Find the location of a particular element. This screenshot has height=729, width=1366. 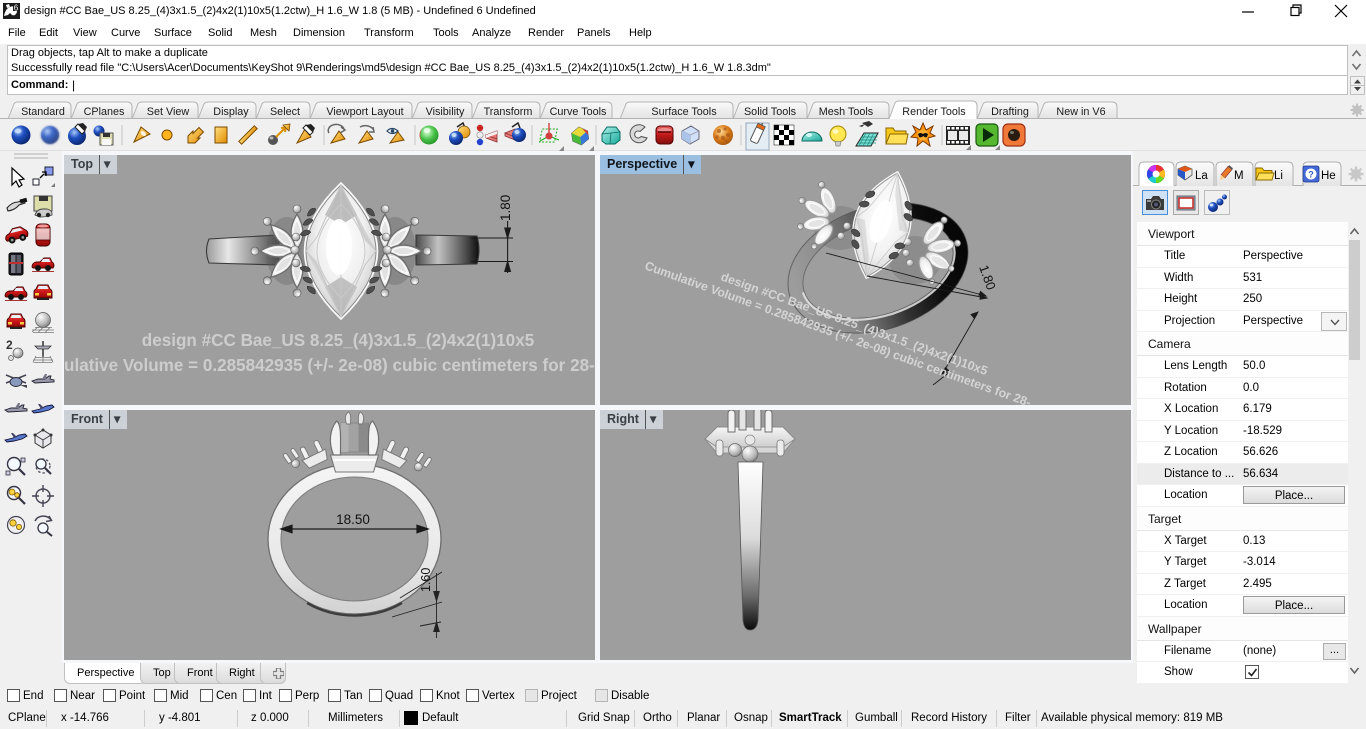

svg-text: M is located at coordinates (1239, 176).